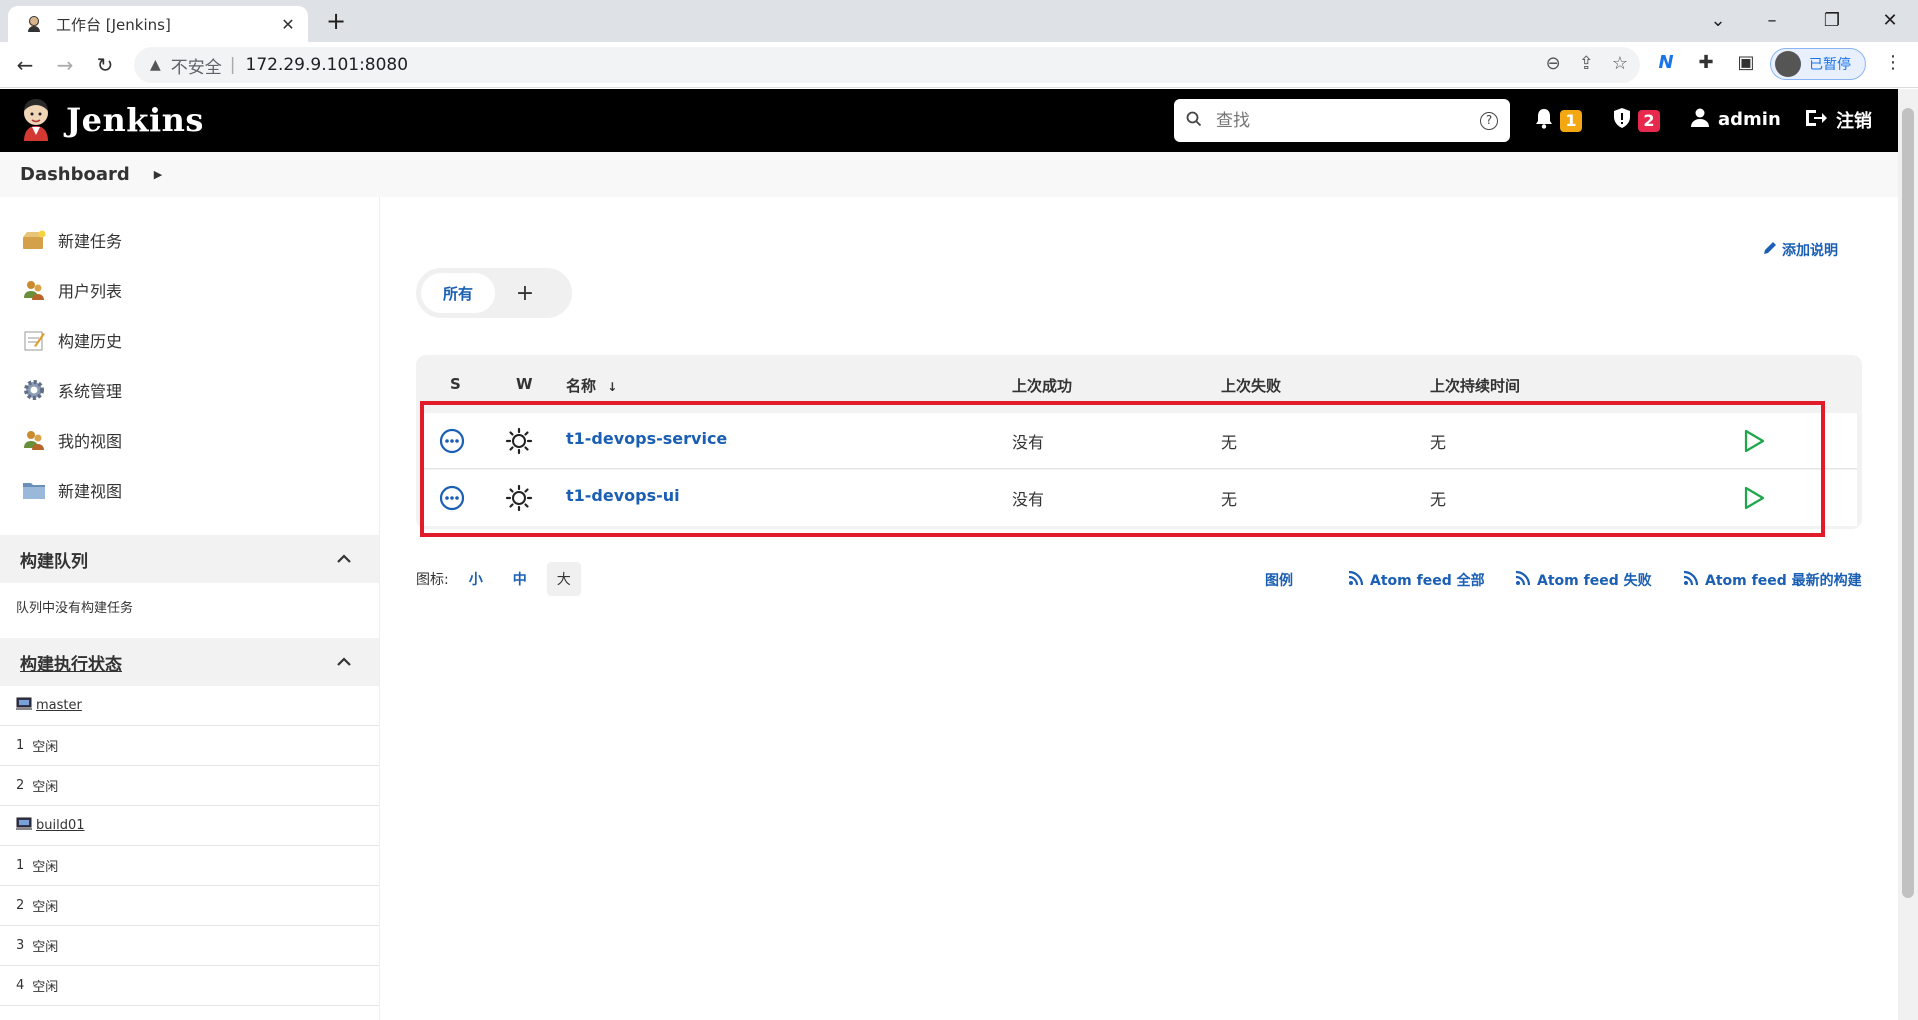 Image resolution: width=1918 pixels, height=1020 pixels. I want to click on user-button: admin, so click(1735, 119).